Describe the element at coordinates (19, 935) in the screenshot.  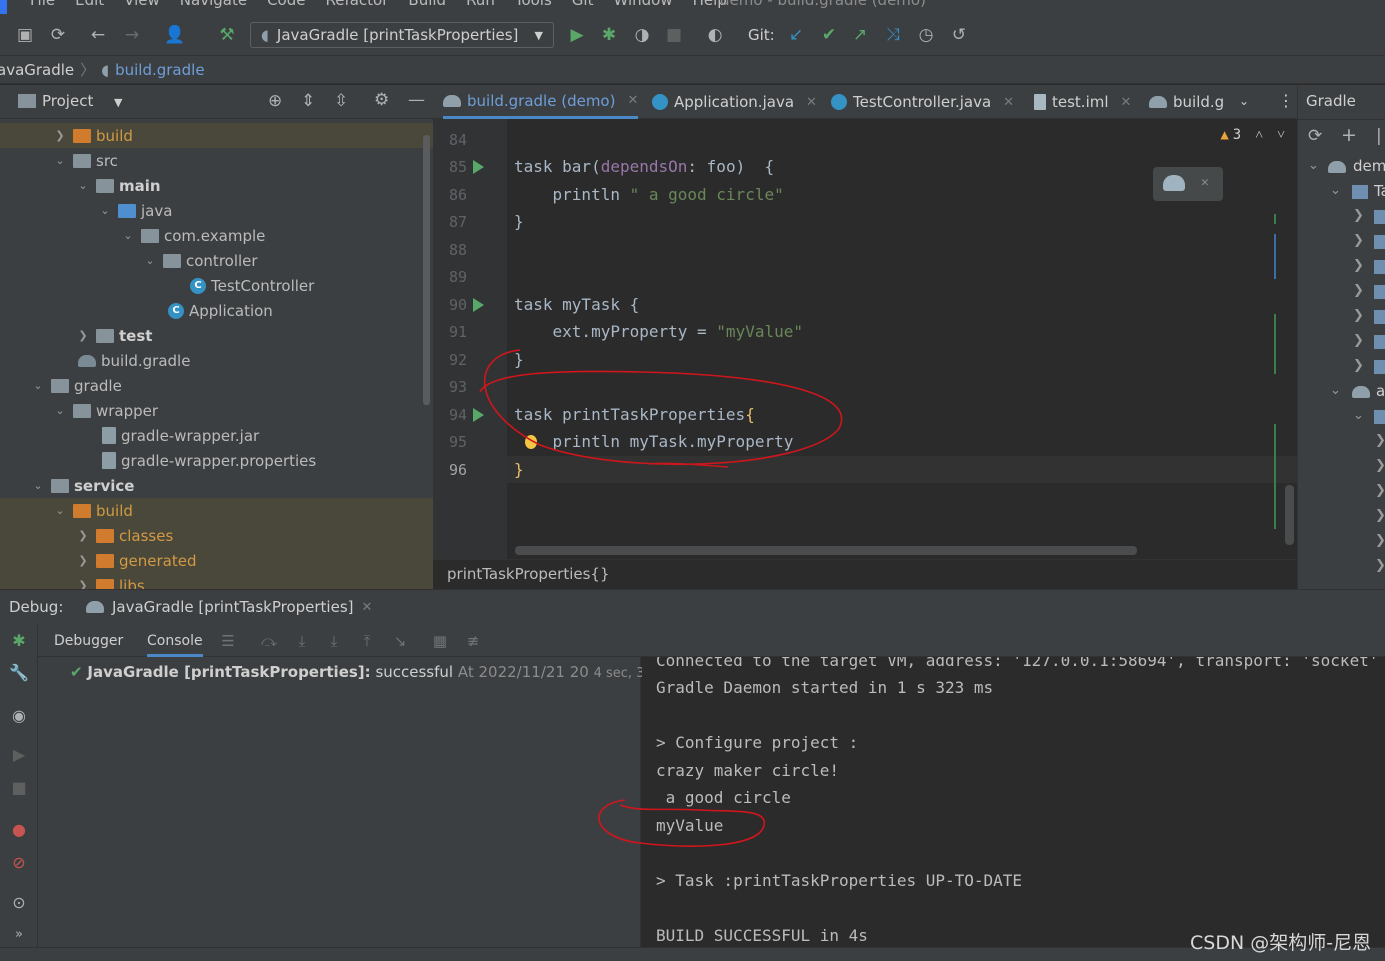
I see `more-icon: »` at that location.